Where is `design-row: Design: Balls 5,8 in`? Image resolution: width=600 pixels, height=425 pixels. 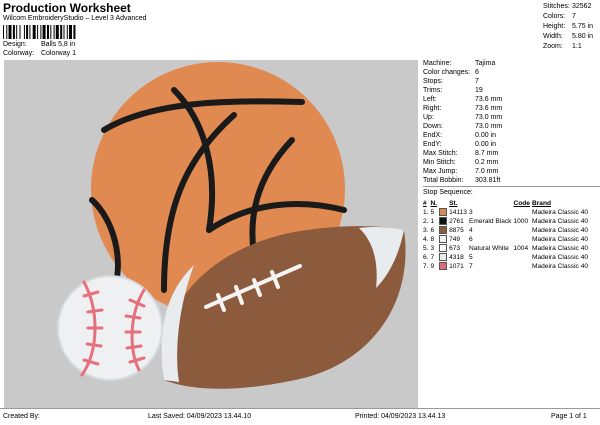 design-row: Design: Balls 5,8 in is located at coordinates (39, 44).